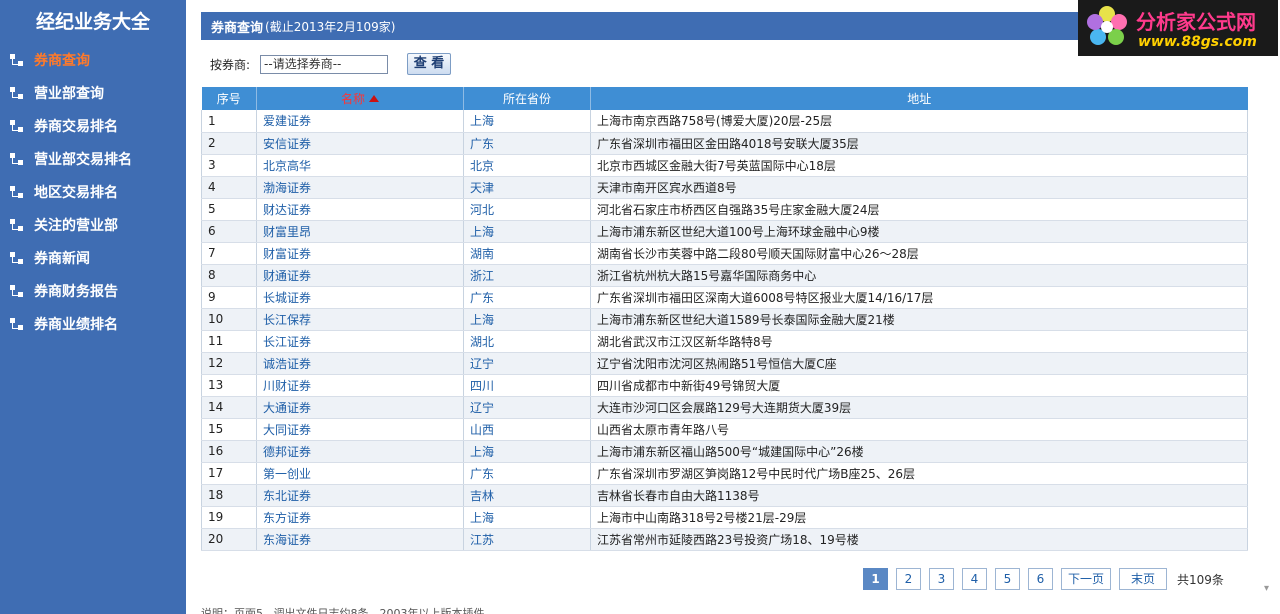 Image resolution: width=1280 pixels, height=614 pixels. I want to click on broker-link: 财达证券, so click(287, 210).